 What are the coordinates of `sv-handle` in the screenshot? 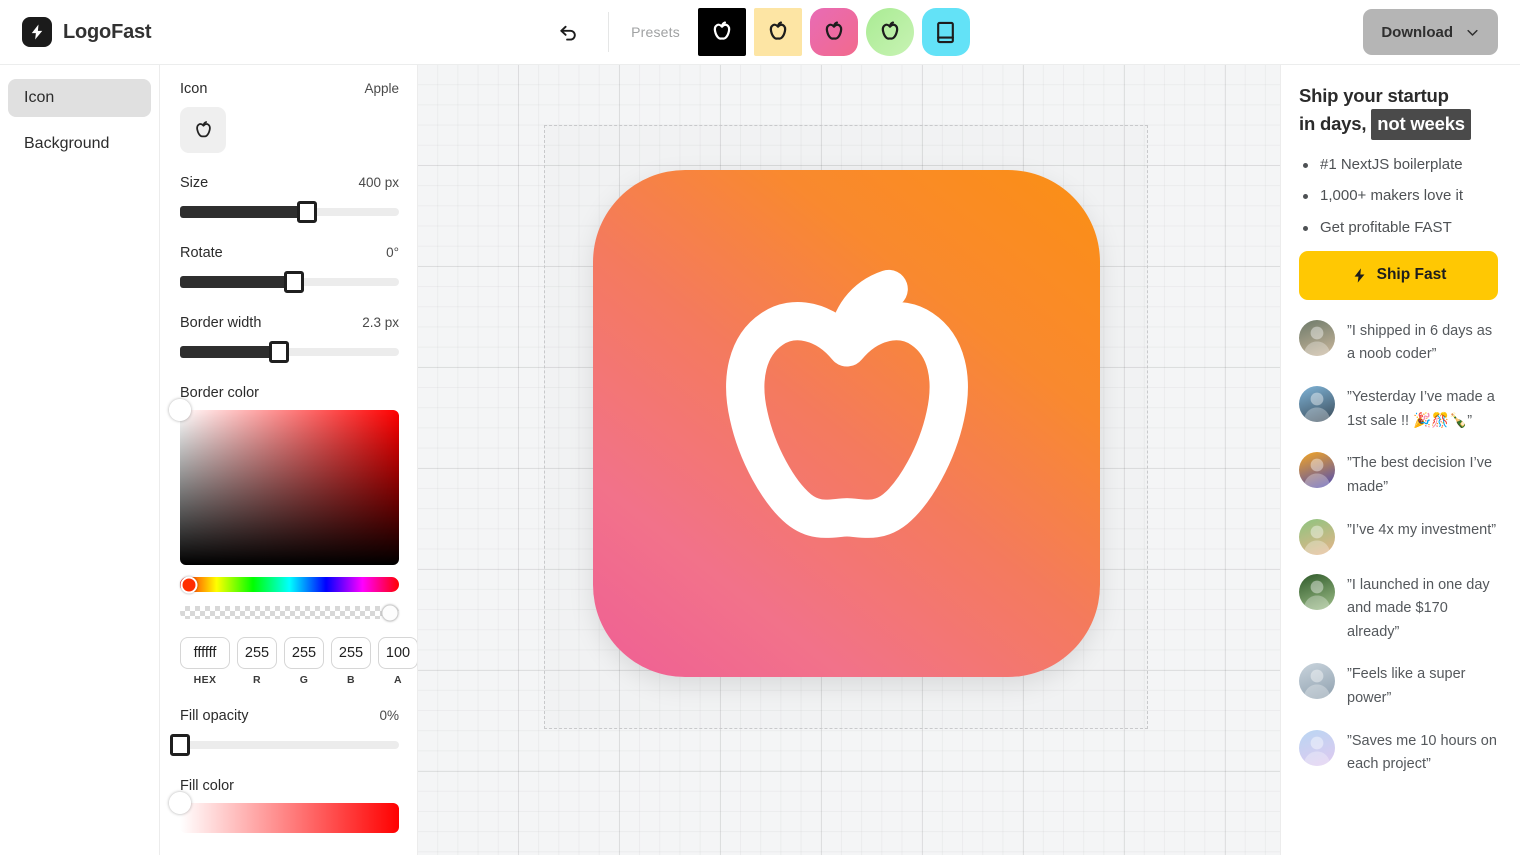 It's located at (180, 410).